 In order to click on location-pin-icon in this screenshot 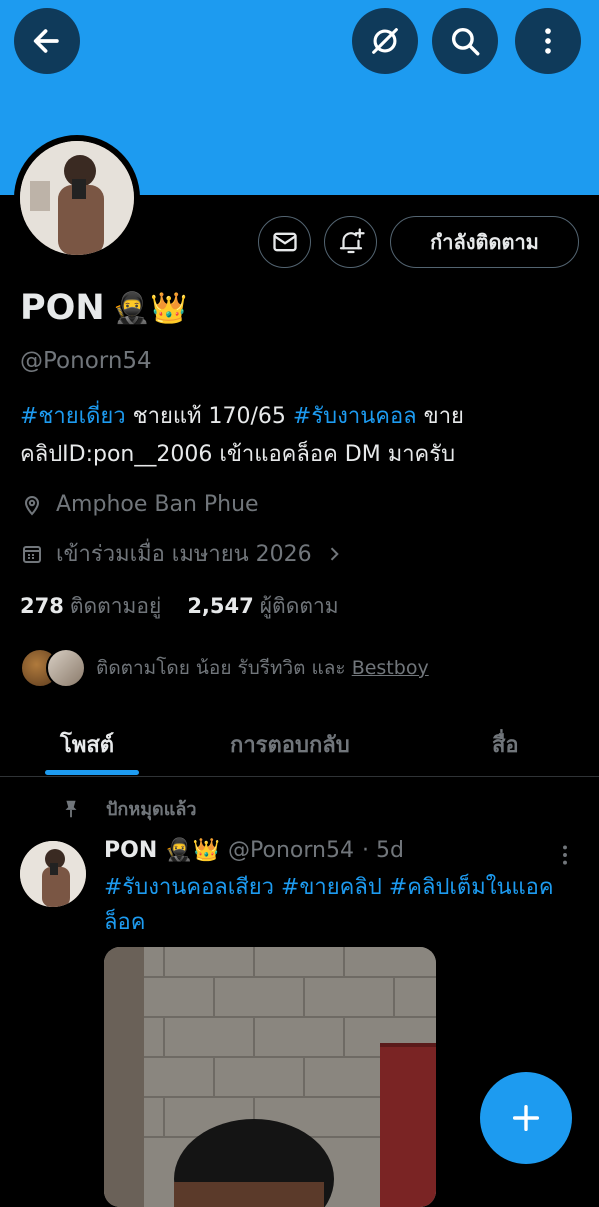, I will do `click(32, 505)`.